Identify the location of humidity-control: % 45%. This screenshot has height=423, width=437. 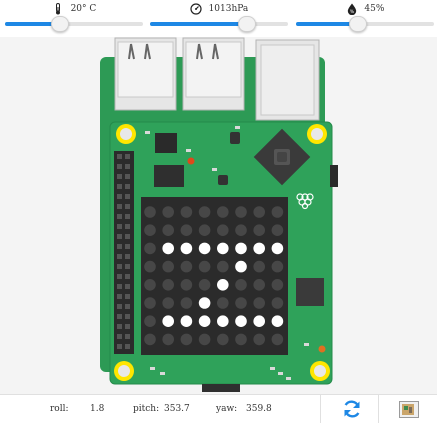
(365, 18).